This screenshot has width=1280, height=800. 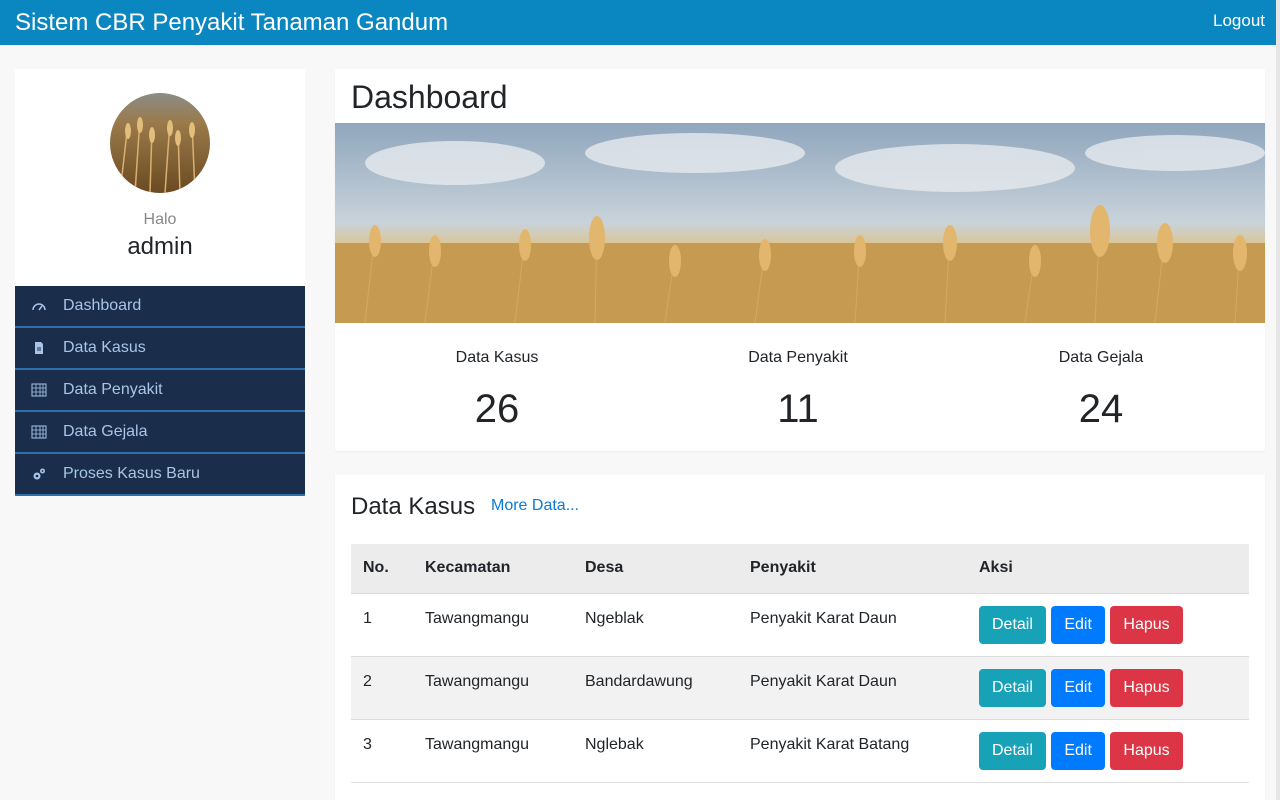 What do you see at coordinates (39, 348) in the screenshot?
I see `document-icon` at bounding box center [39, 348].